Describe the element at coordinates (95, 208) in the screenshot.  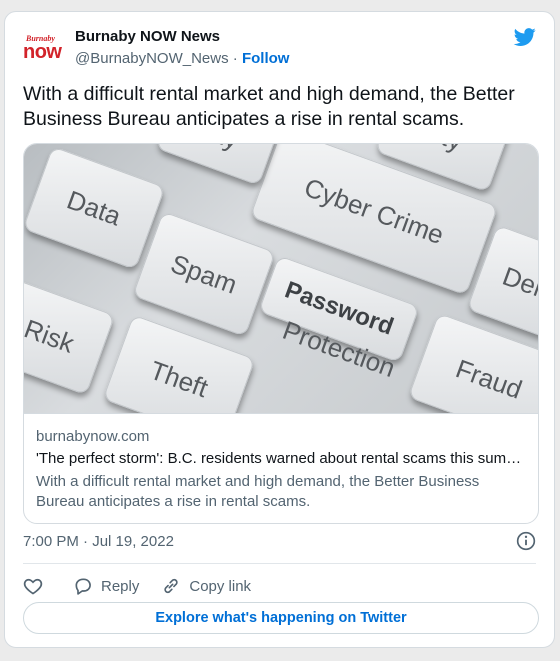
I see `key-data: Data` at that location.